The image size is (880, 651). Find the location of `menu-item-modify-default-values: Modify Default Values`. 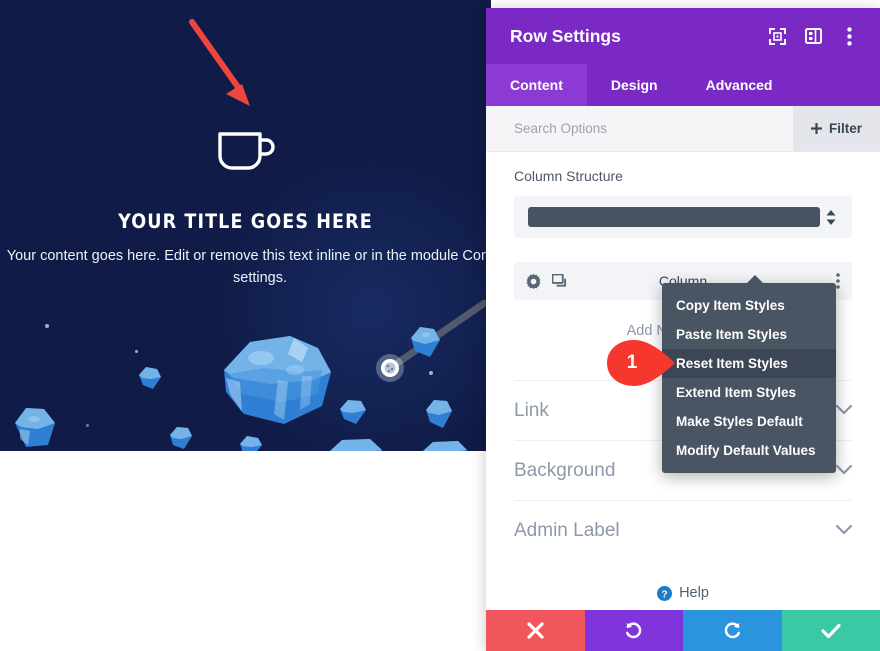

menu-item-modify-default-values: Modify Default Values is located at coordinates (749, 450).